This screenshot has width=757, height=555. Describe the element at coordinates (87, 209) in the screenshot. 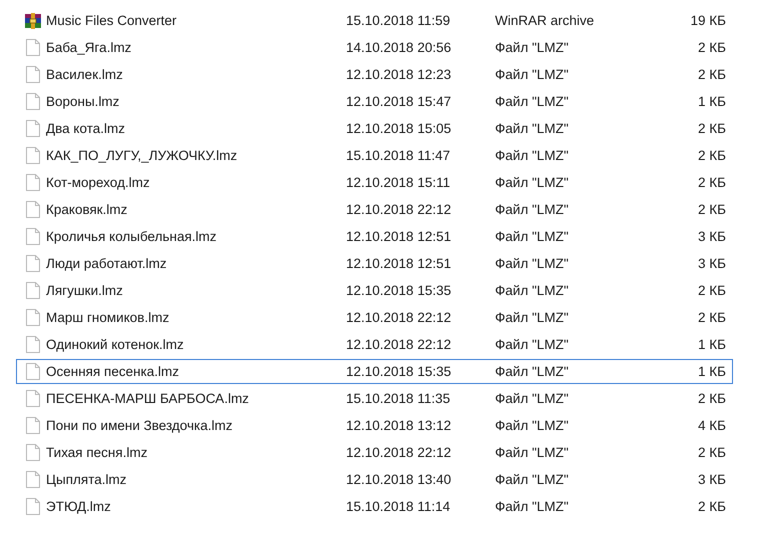

I see `file-name: Краковяк.lmz` at that location.